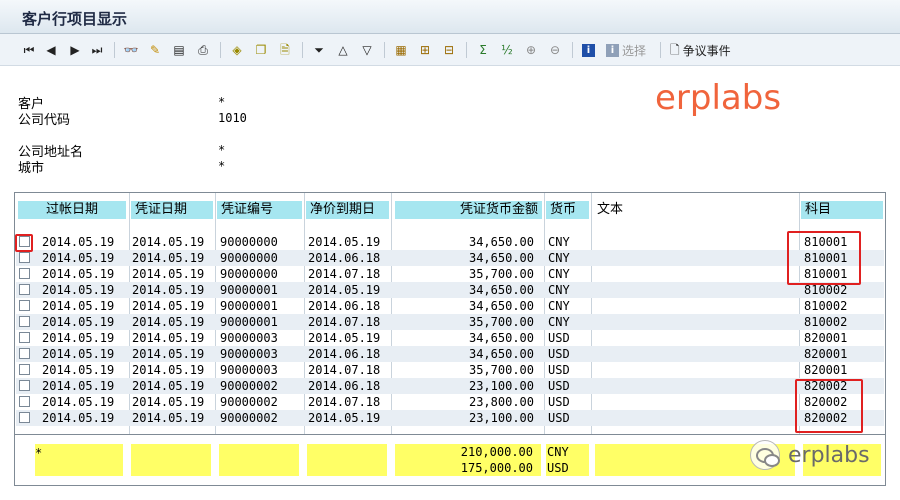 This screenshot has width=900, height=500. Describe the element at coordinates (72, 210) in the screenshot. I see `column-header-posting-date: 过帐日期` at that location.